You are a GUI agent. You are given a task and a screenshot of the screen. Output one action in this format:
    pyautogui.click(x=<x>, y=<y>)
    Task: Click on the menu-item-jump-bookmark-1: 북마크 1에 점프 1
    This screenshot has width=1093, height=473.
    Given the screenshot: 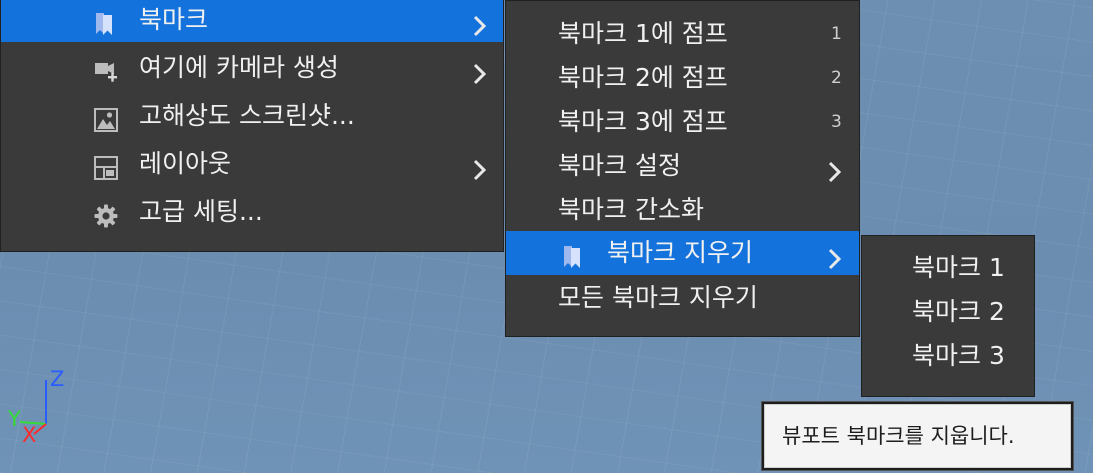 What is the action you would take?
    pyautogui.click(x=682, y=34)
    